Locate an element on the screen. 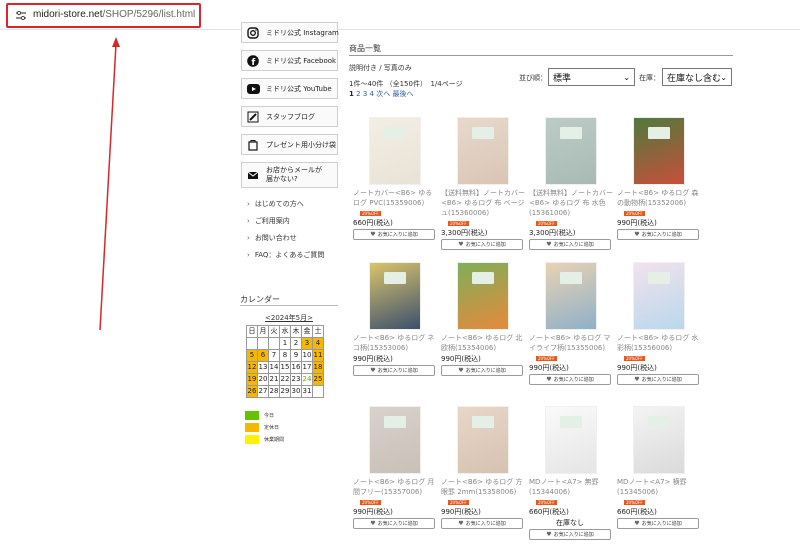 The height and width of the screenshot is (547, 800). product-name: 【送料無料】ノートカバー<B6> ゆるログ 布 水色 (15361006) is located at coordinates (571, 203).